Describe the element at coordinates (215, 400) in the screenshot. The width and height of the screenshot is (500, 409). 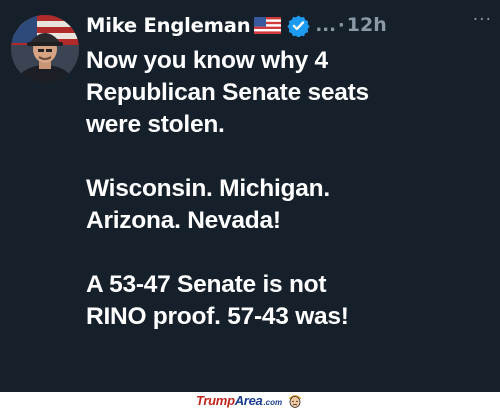
I see `watermark-brand-part1: Trump` at that location.